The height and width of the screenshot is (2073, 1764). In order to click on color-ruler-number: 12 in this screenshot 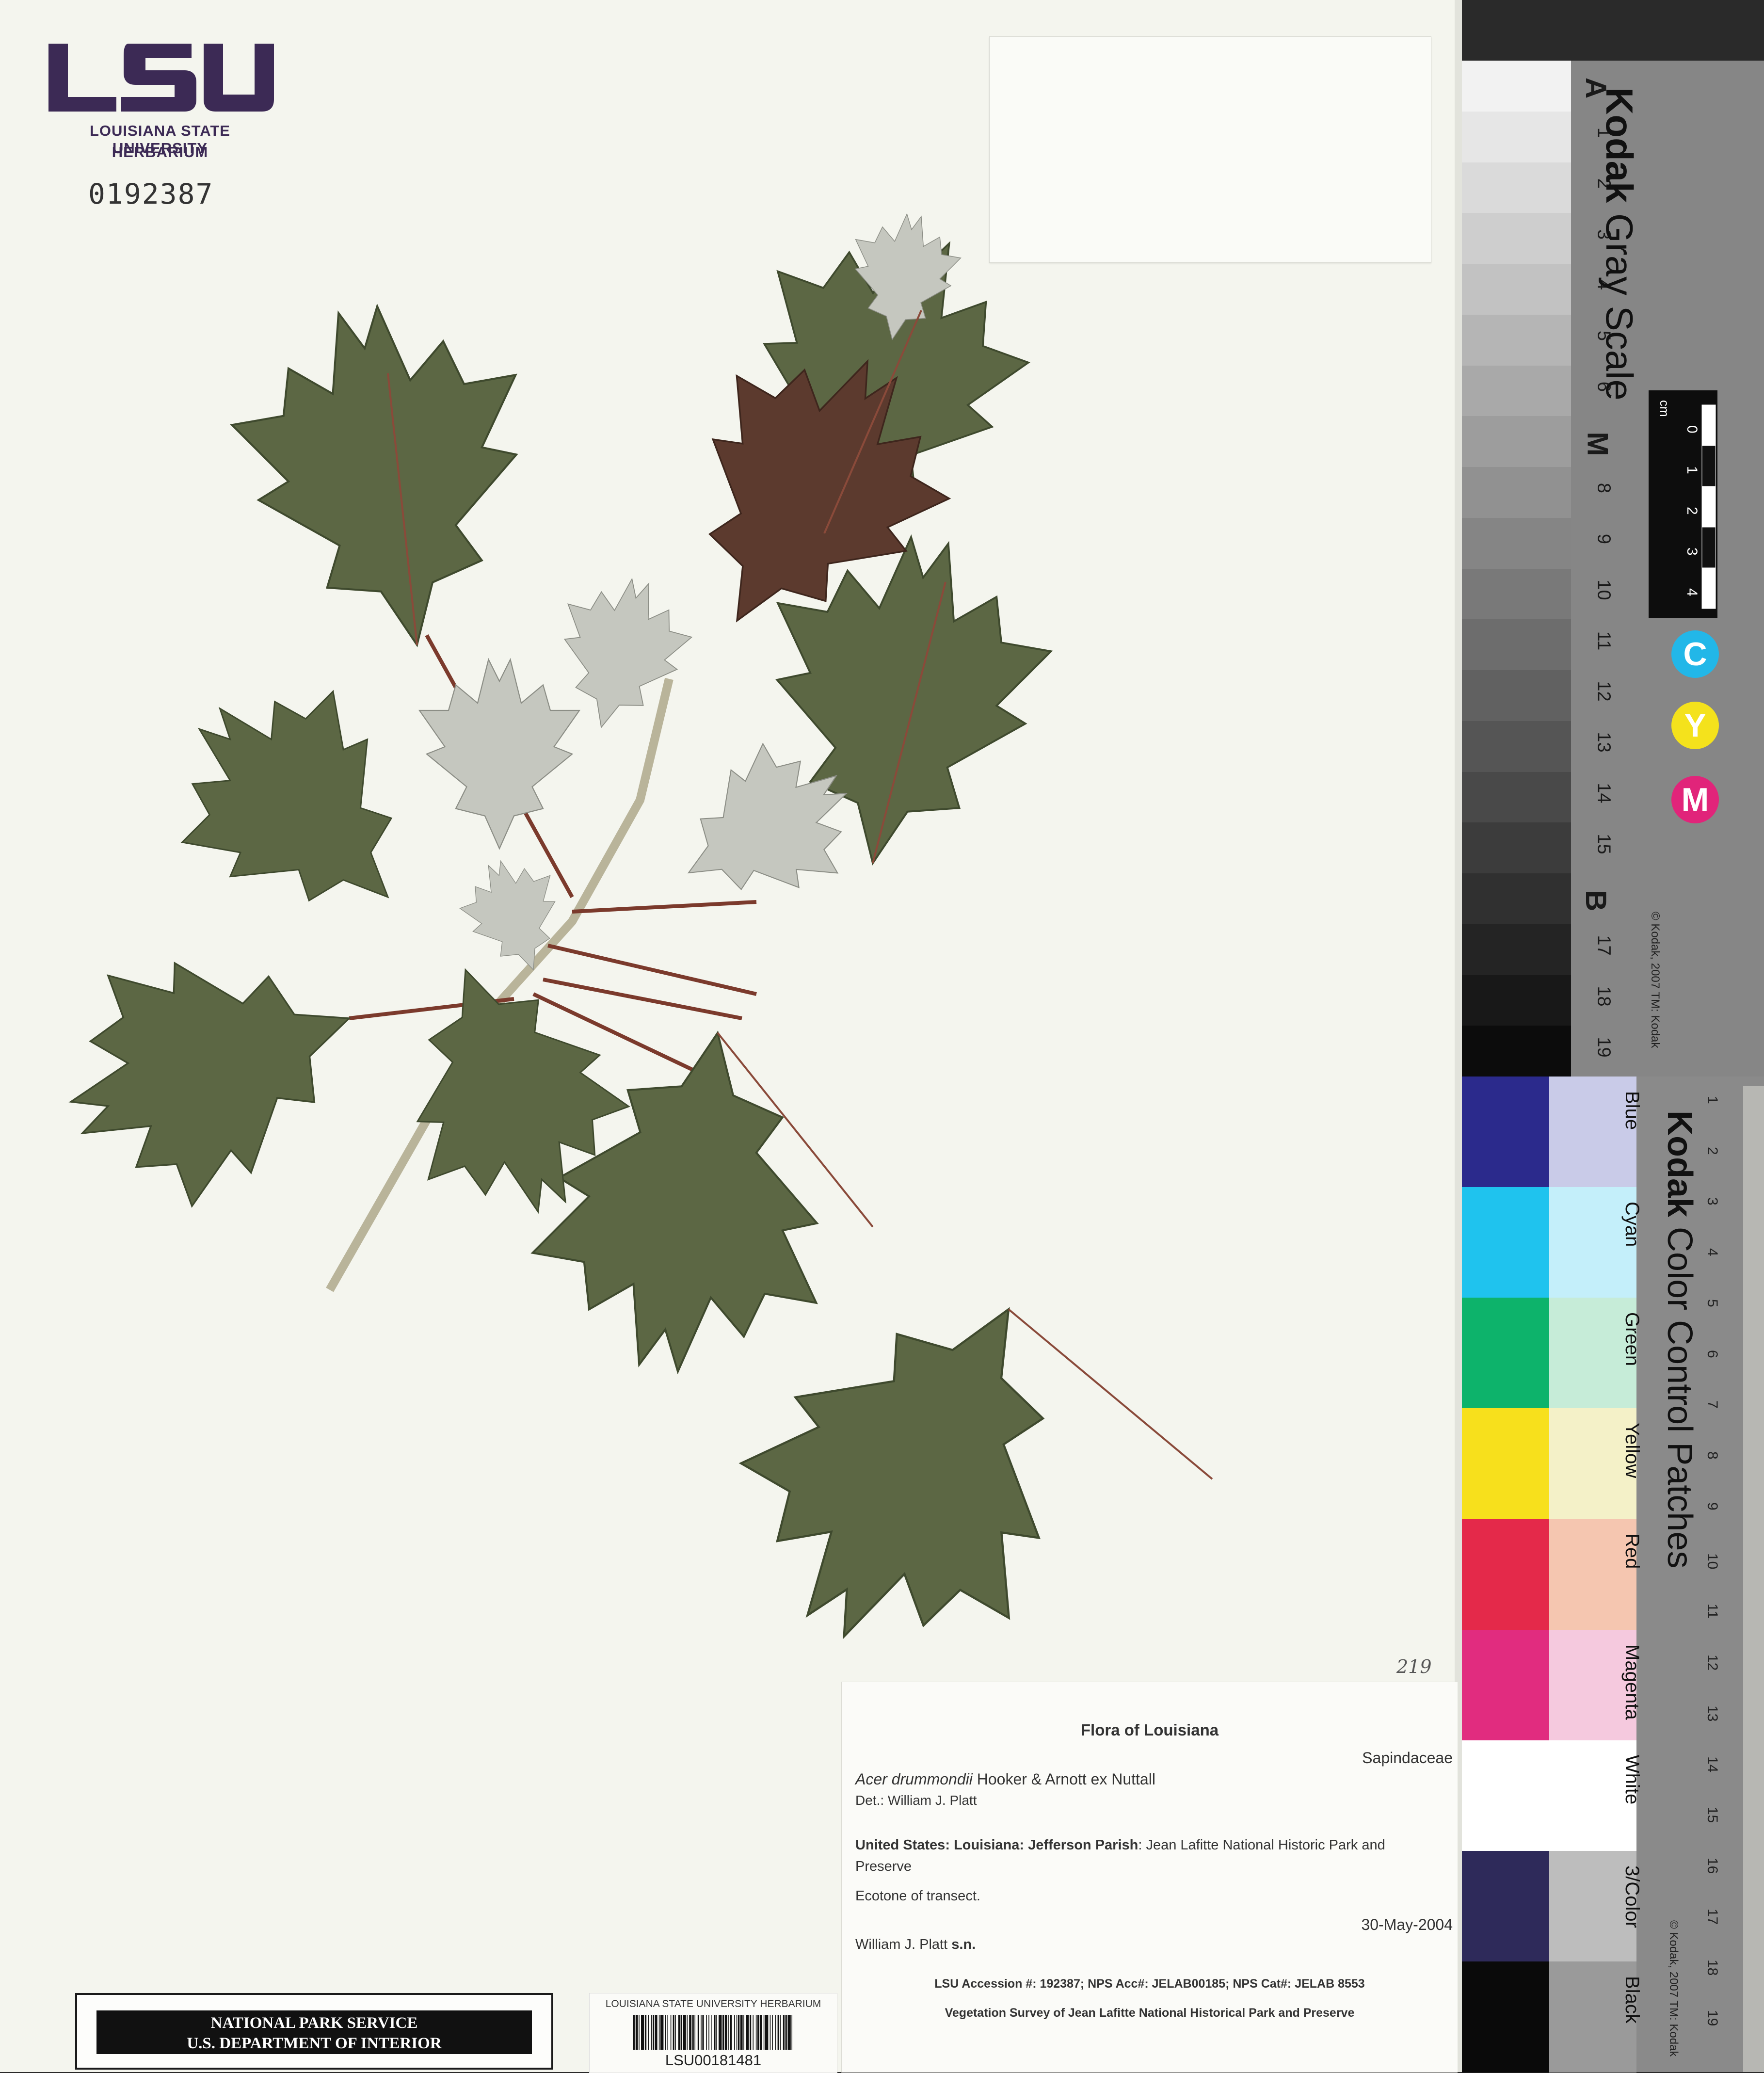, I will do `click(1712, 1663)`.